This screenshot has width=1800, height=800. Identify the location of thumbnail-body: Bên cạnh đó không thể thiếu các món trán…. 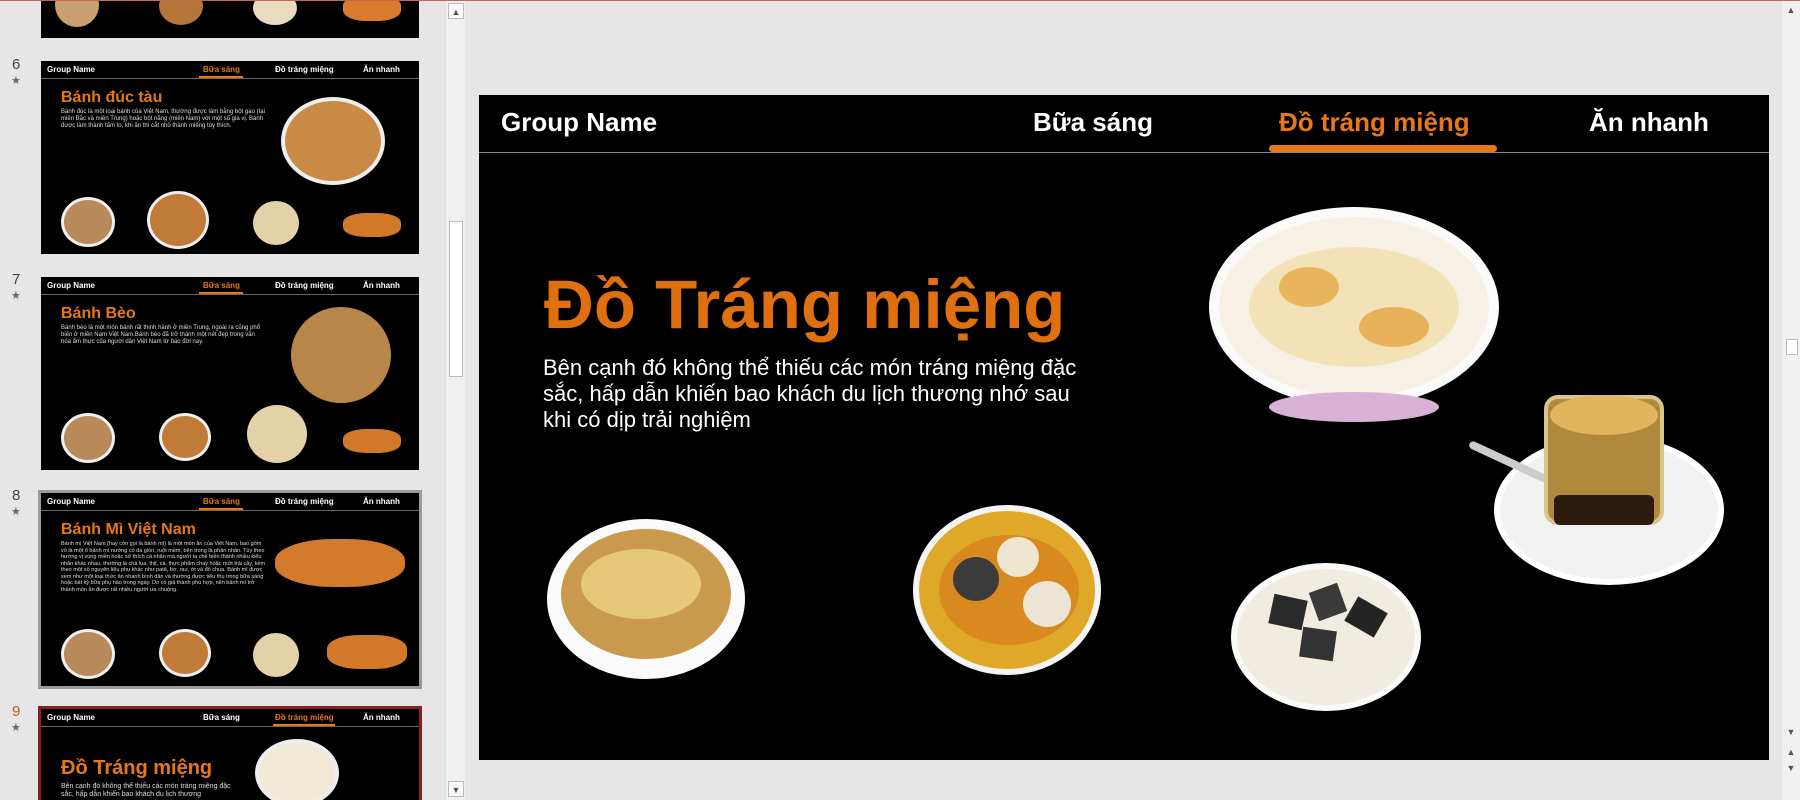
(146, 790).